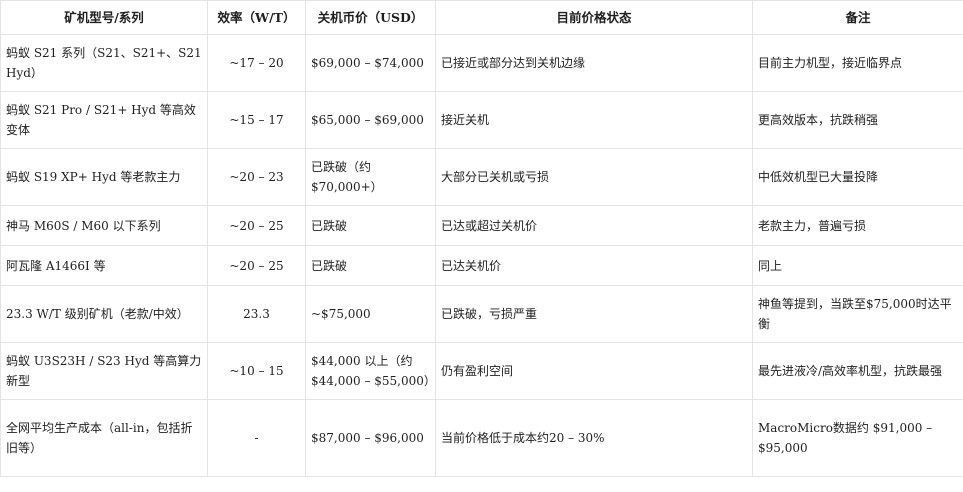 The image size is (963, 492). What do you see at coordinates (594, 314) in the screenshot?
I see `cell-price-status: 已跌破，亏损严重` at bounding box center [594, 314].